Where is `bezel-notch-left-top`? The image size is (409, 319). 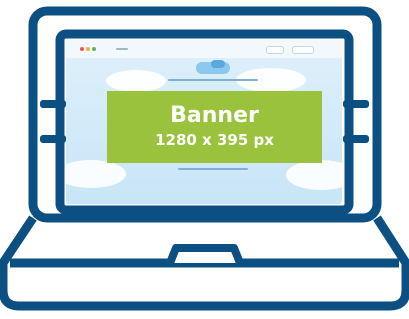 bezel-notch-left-top is located at coordinates (53, 104).